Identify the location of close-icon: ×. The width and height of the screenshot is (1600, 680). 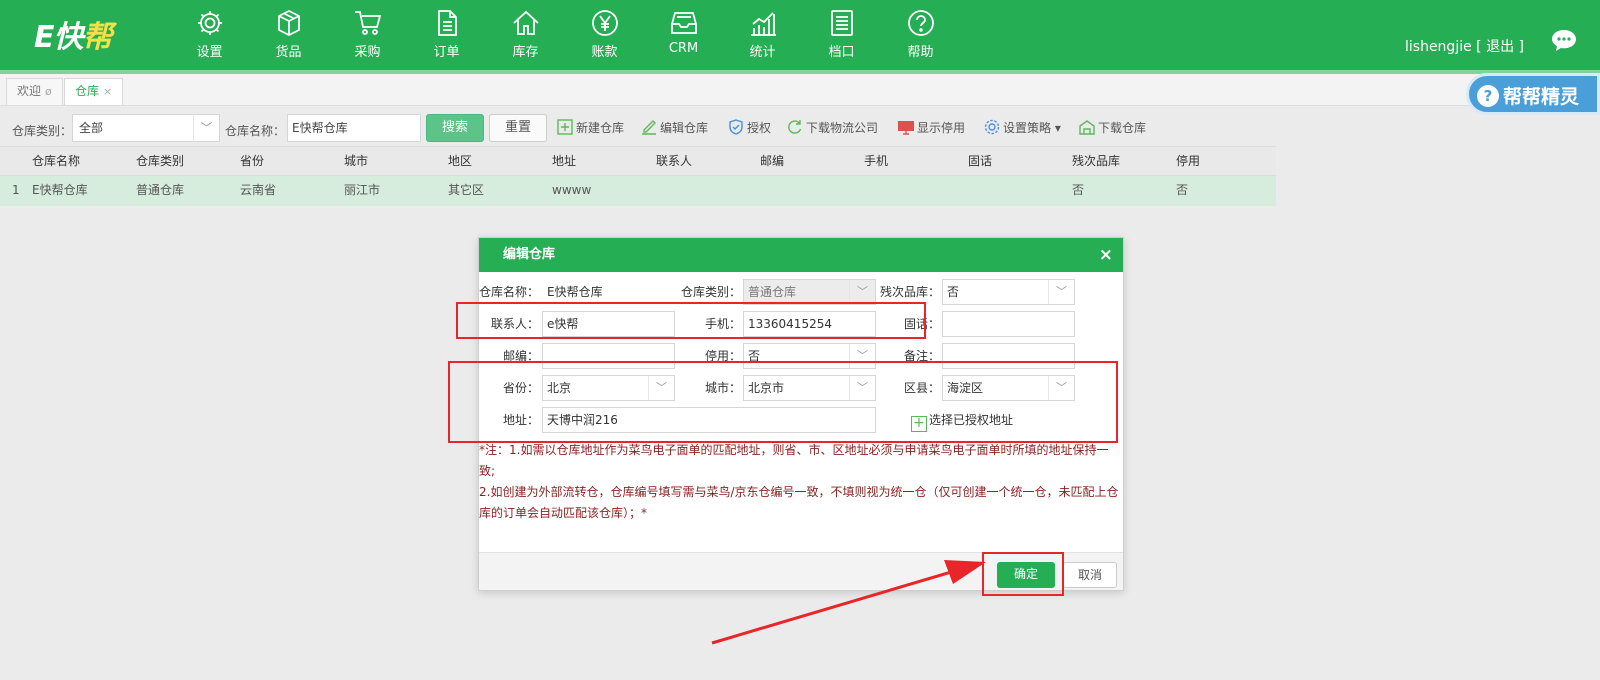
(1106, 255).